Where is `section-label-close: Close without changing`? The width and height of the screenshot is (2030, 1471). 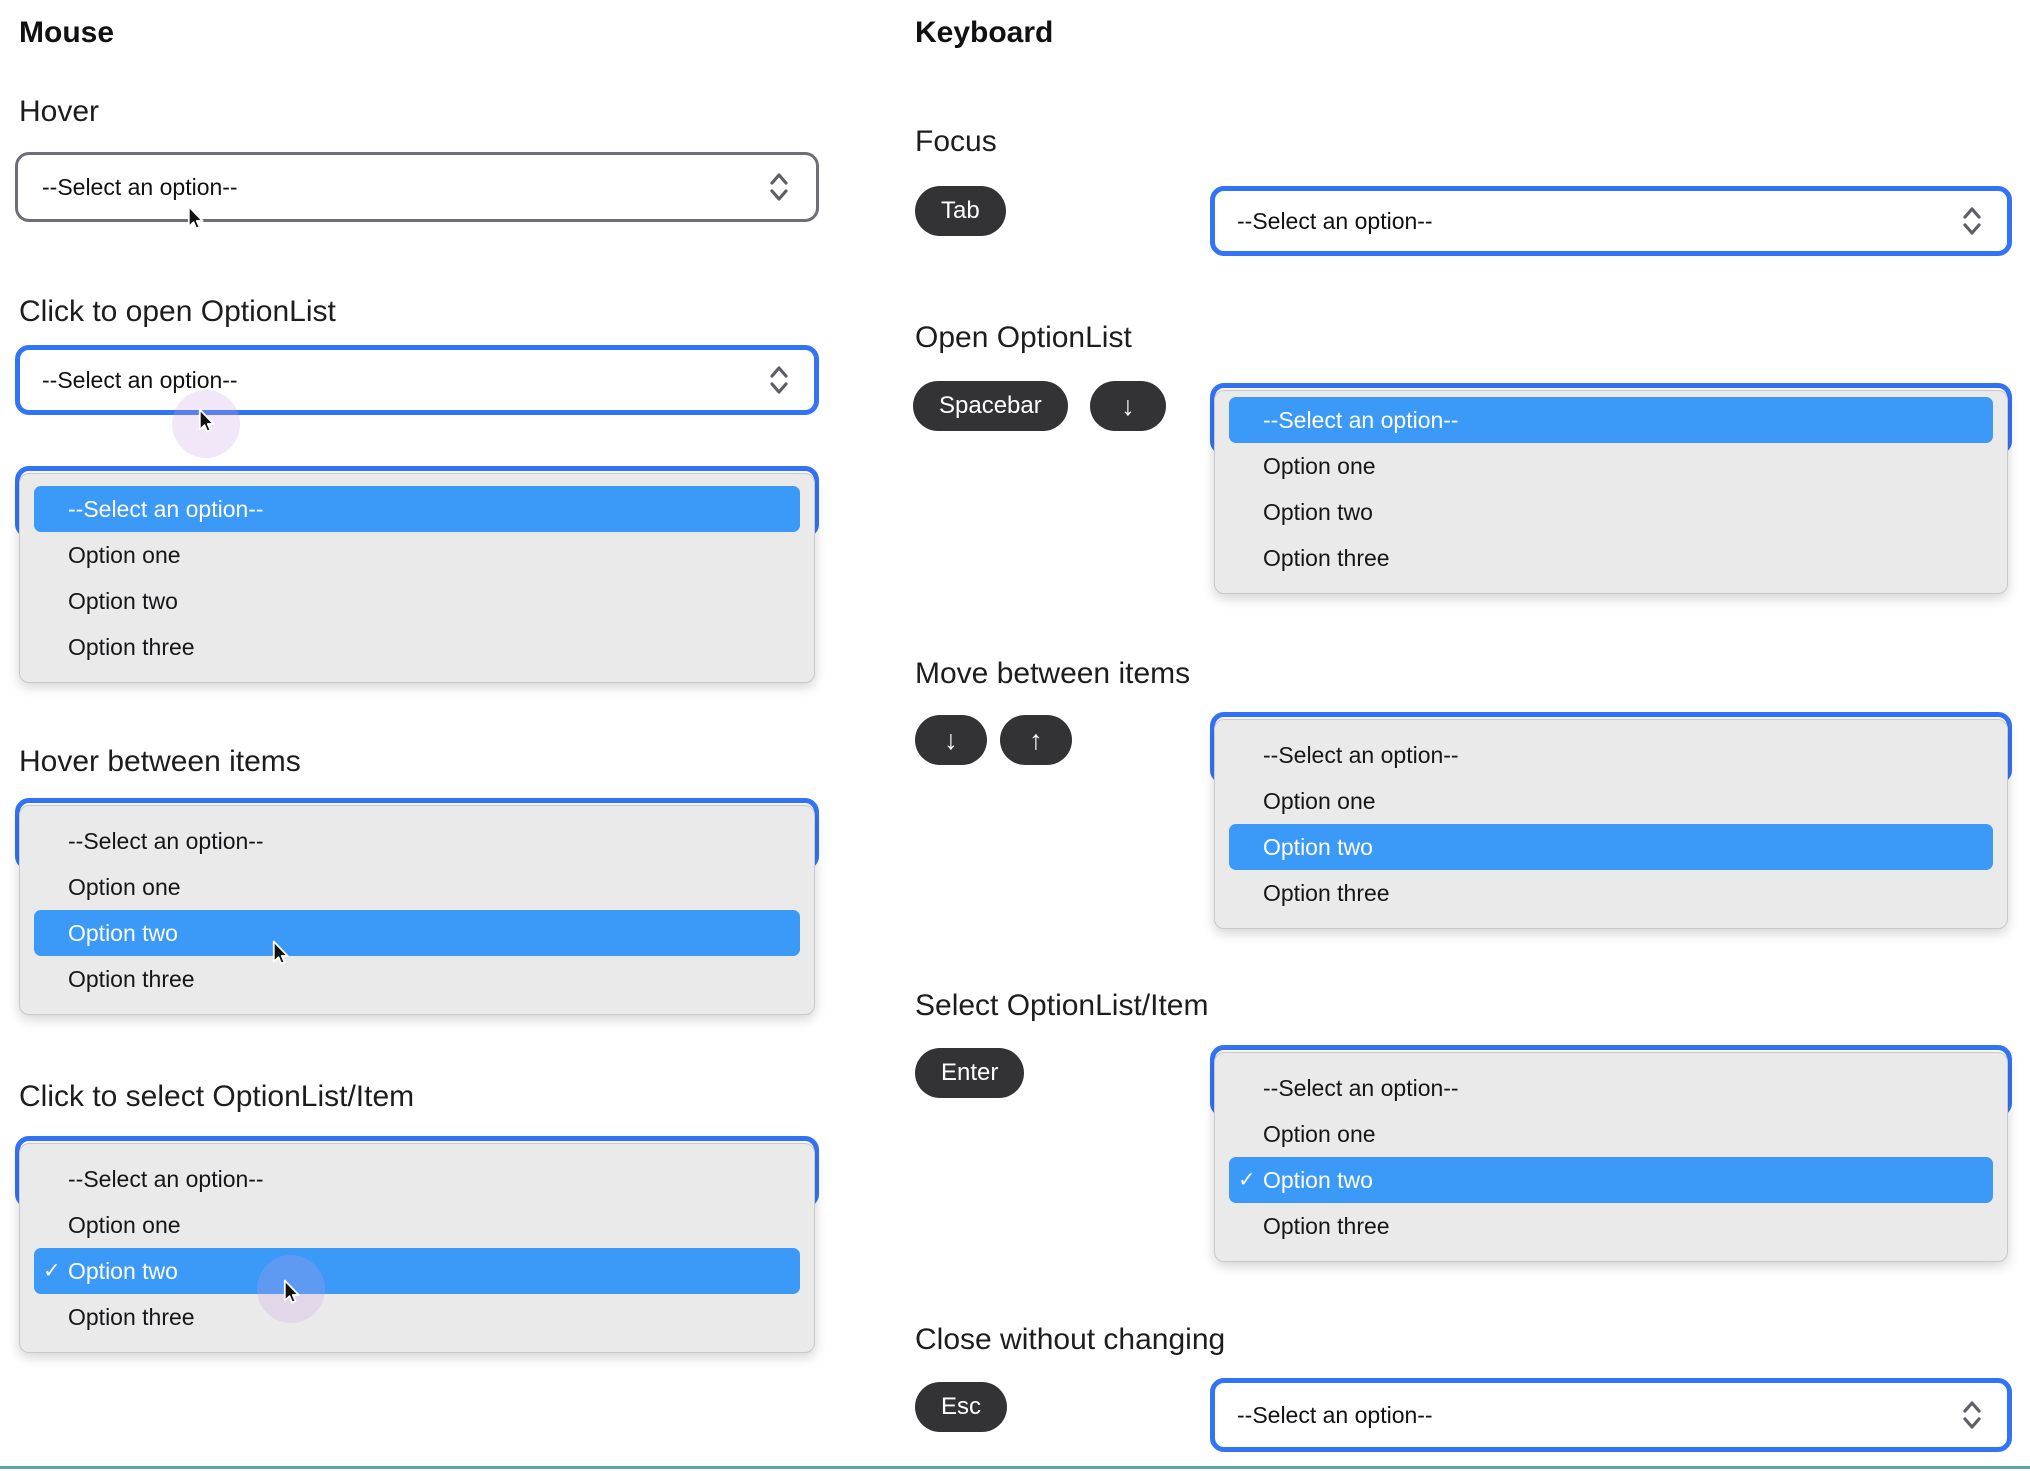 section-label-close: Close without changing is located at coordinates (1070, 1339).